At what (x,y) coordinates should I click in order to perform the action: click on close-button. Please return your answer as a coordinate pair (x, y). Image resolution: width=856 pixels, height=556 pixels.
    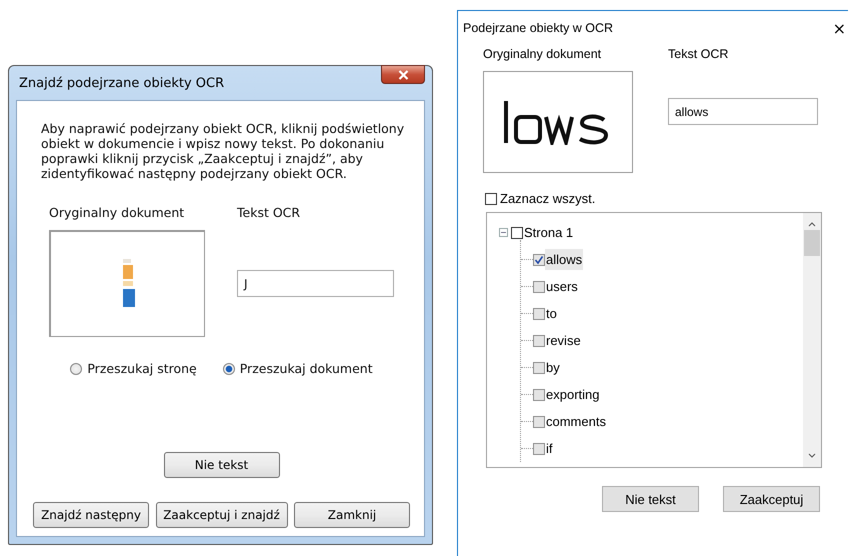
    Looking at the image, I should click on (403, 74).